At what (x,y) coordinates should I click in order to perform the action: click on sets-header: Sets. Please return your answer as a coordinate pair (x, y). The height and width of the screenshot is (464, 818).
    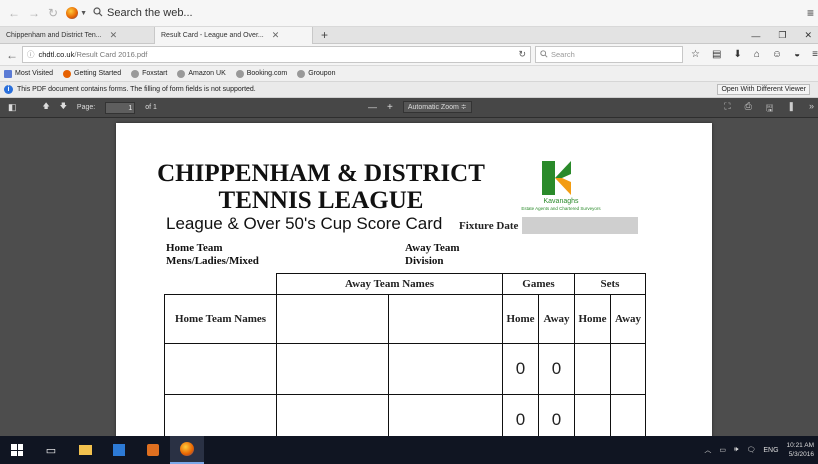
    Looking at the image, I should click on (610, 284).